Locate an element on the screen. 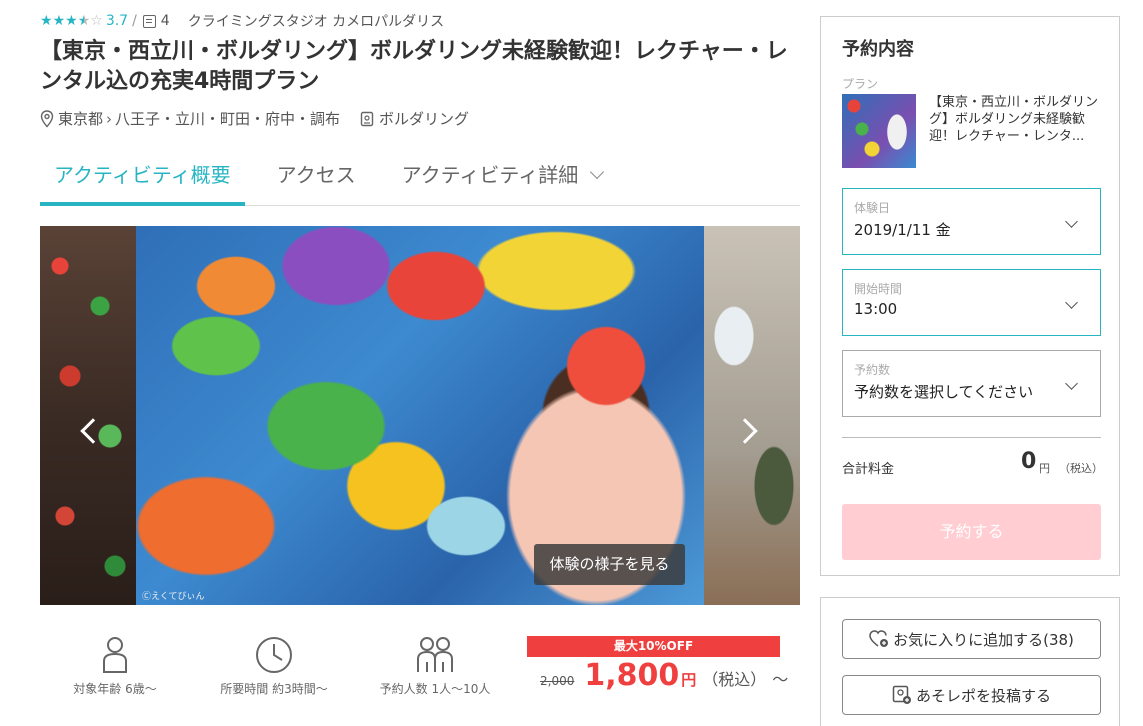  half-star-icon: ★ is located at coordinates (84, 21).